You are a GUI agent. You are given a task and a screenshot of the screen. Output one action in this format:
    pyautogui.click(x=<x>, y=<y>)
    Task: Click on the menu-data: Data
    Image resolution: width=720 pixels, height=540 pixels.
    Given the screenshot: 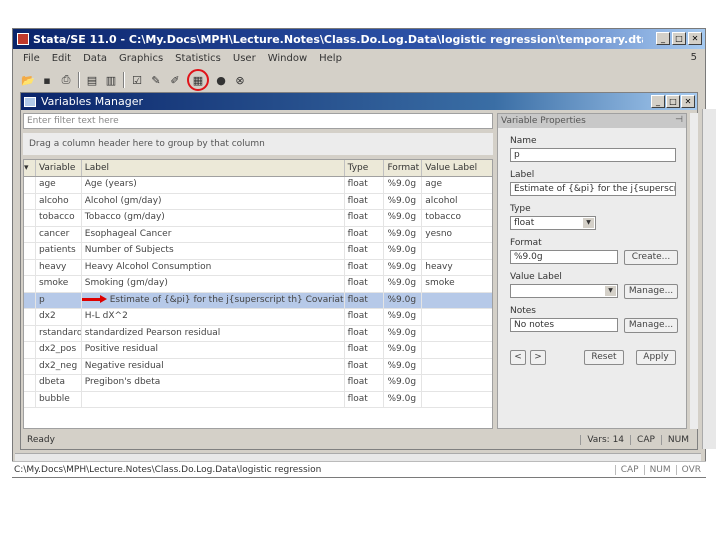 What is the action you would take?
    pyautogui.click(x=95, y=58)
    